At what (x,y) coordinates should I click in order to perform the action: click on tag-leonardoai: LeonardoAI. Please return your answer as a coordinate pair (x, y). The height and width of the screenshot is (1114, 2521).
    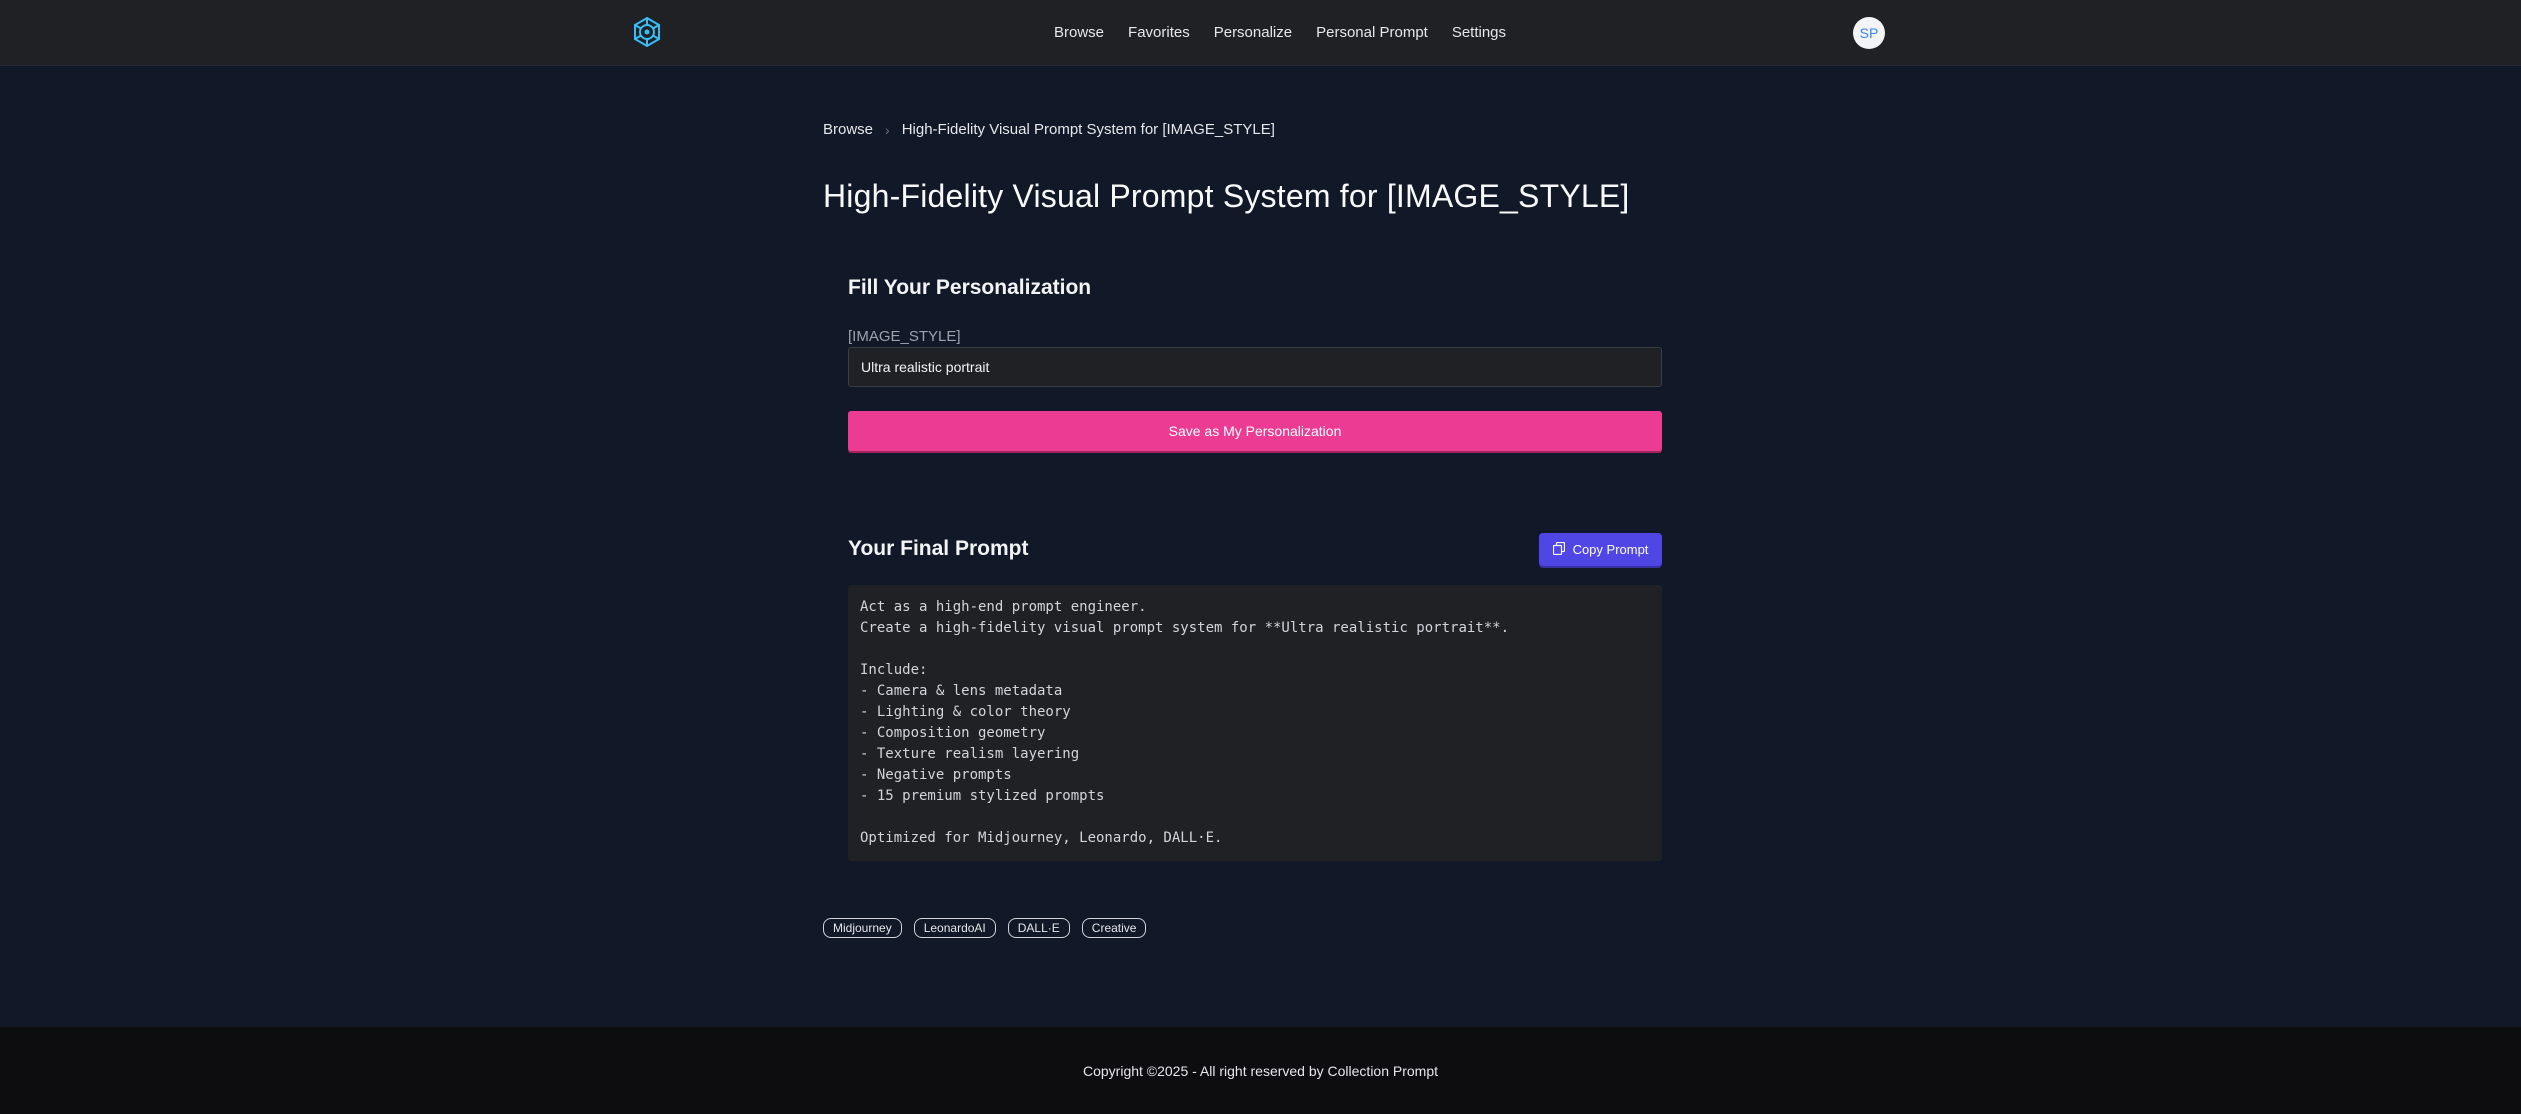
    Looking at the image, I should click on (954, 928).